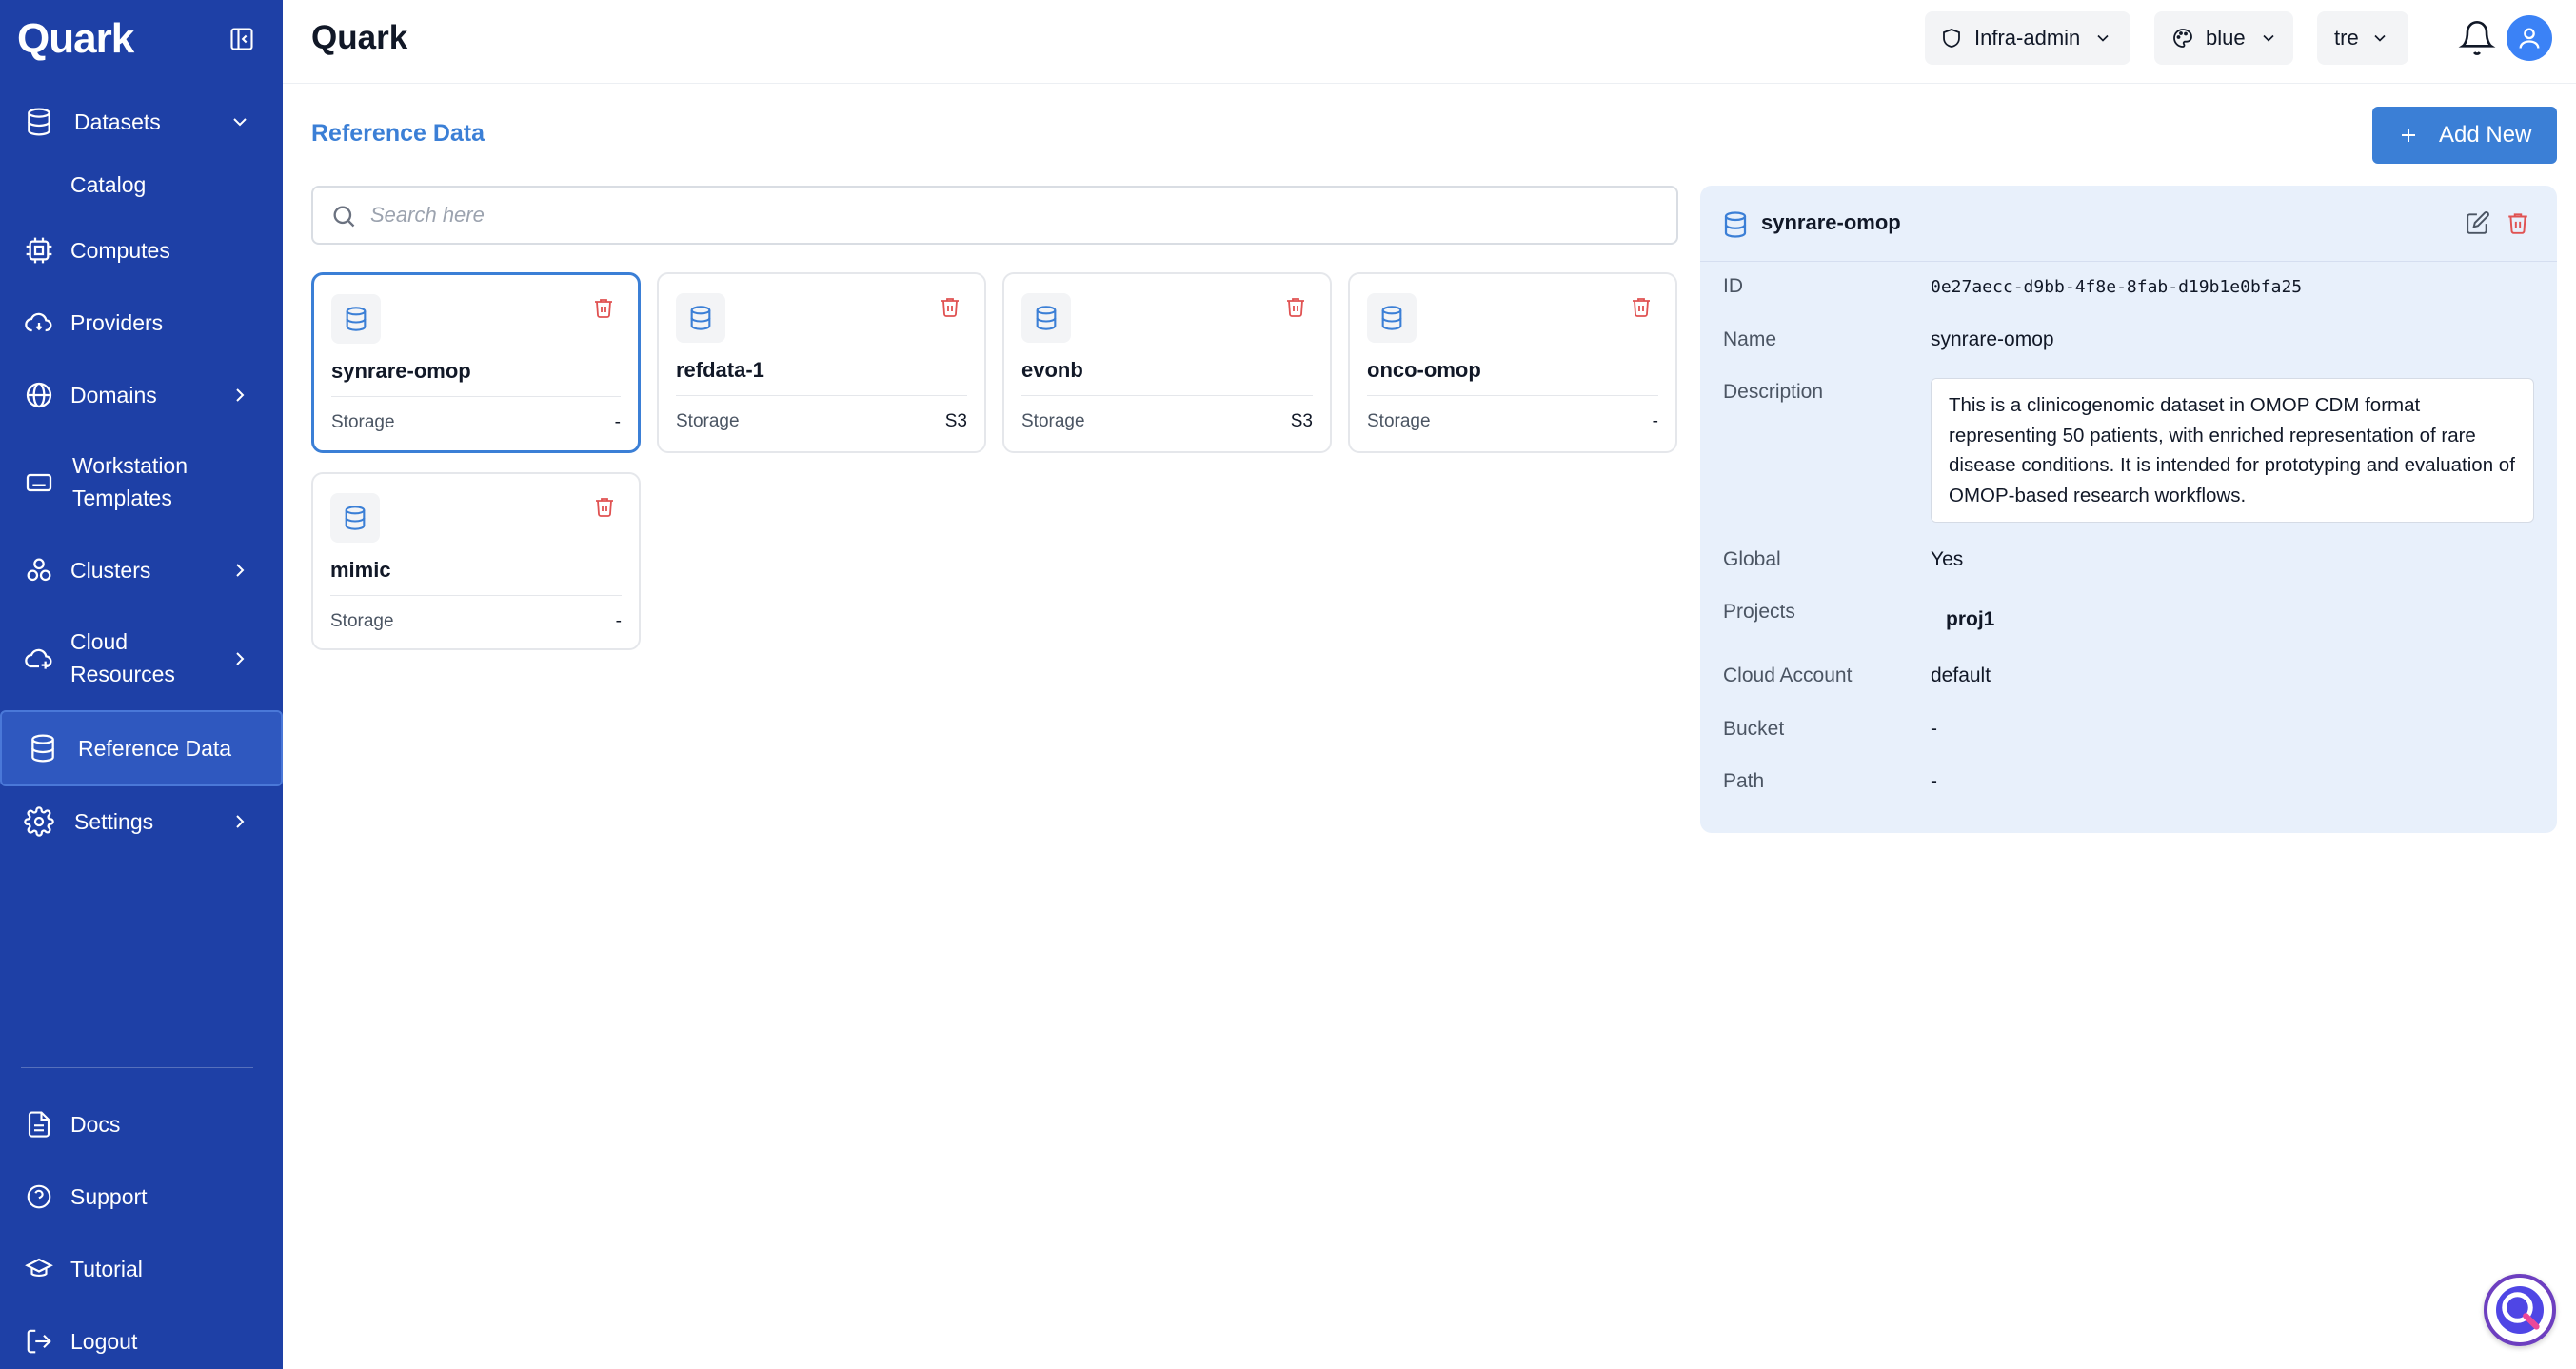  I want to click on sidebar-item-computes: Computes, so click(142, 250).